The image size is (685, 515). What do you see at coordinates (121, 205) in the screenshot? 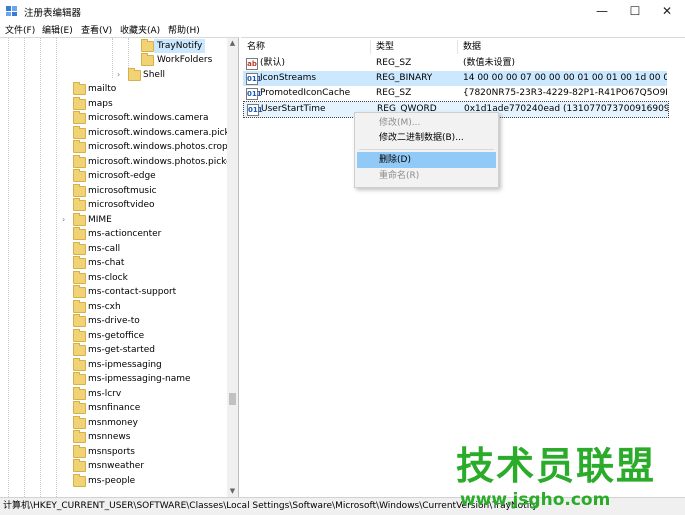
I see `tree-node-label: microsoftvideo` at bounding box center [121, 205].